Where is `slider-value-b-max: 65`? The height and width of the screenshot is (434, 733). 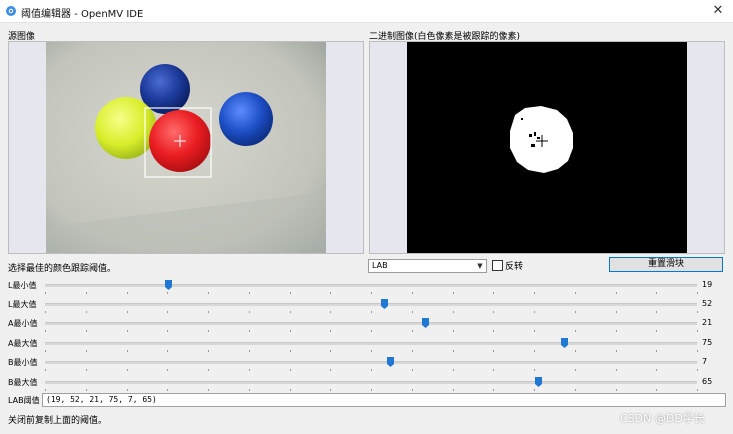
slider-value-b-max: 65 is located at coordinates (707, 381).